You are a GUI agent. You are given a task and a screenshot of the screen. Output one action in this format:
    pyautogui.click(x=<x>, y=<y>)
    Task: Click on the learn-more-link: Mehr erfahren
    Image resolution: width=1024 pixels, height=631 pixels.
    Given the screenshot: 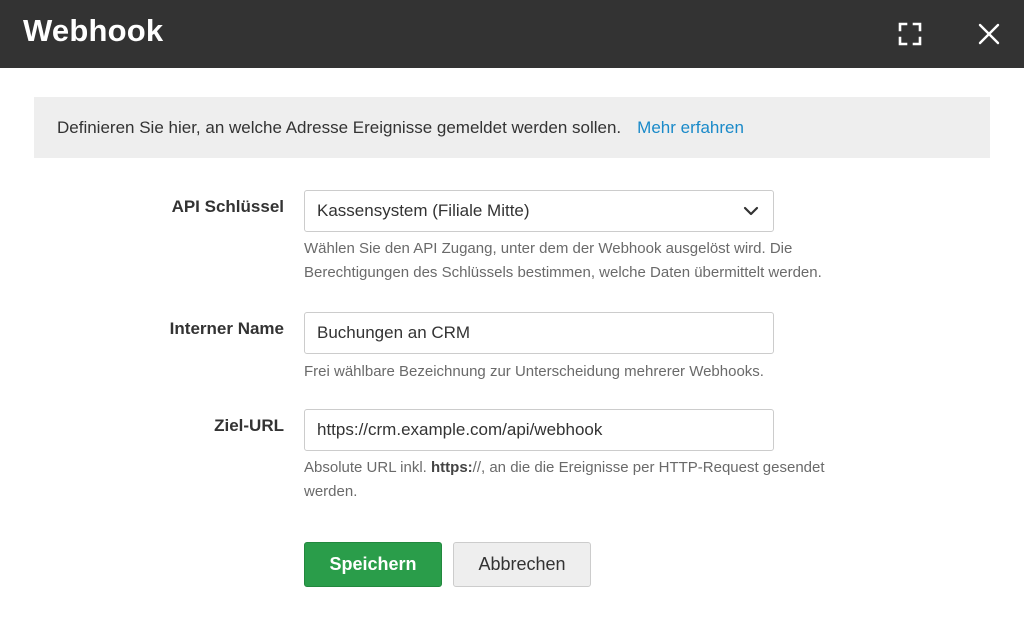 What is the action you would take?
    pyautogui.click(x=690, y=128)
    